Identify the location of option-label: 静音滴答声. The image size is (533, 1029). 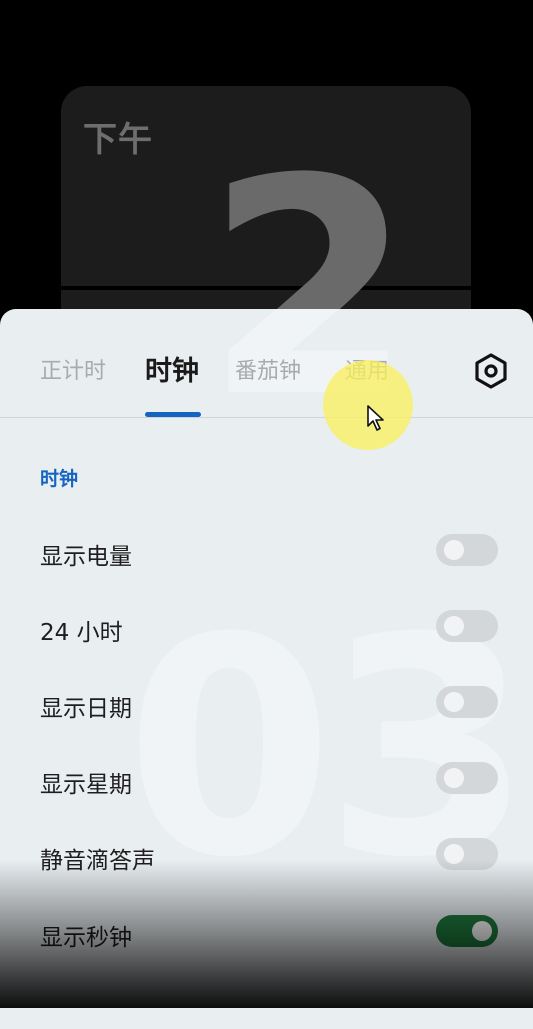
(97, 861).